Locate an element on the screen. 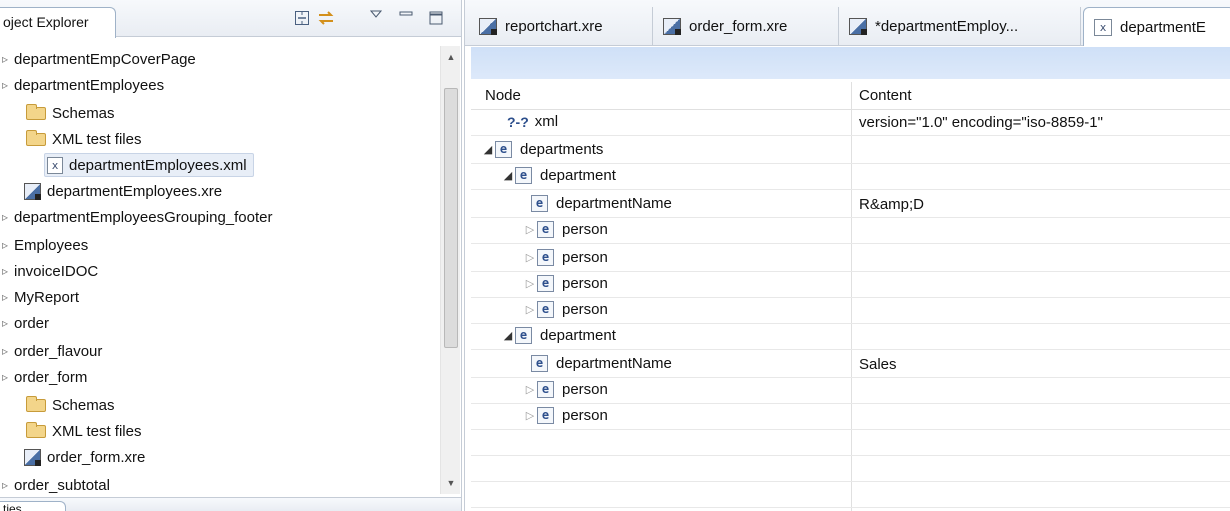  tree-item: ▹ invoiceIDOC is located at coordinates (222, 271).